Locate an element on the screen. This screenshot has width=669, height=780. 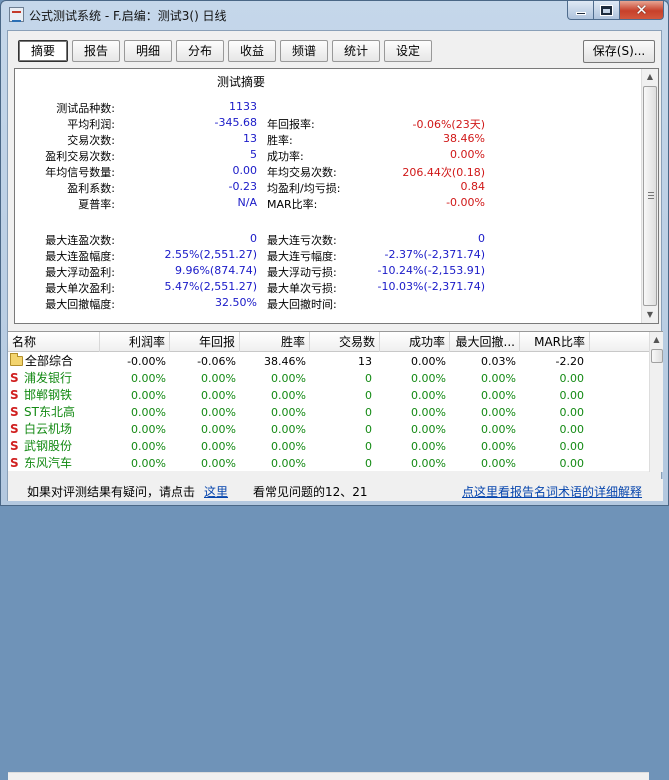
summary-label: 成功率: is located at coordinates (285, 156).